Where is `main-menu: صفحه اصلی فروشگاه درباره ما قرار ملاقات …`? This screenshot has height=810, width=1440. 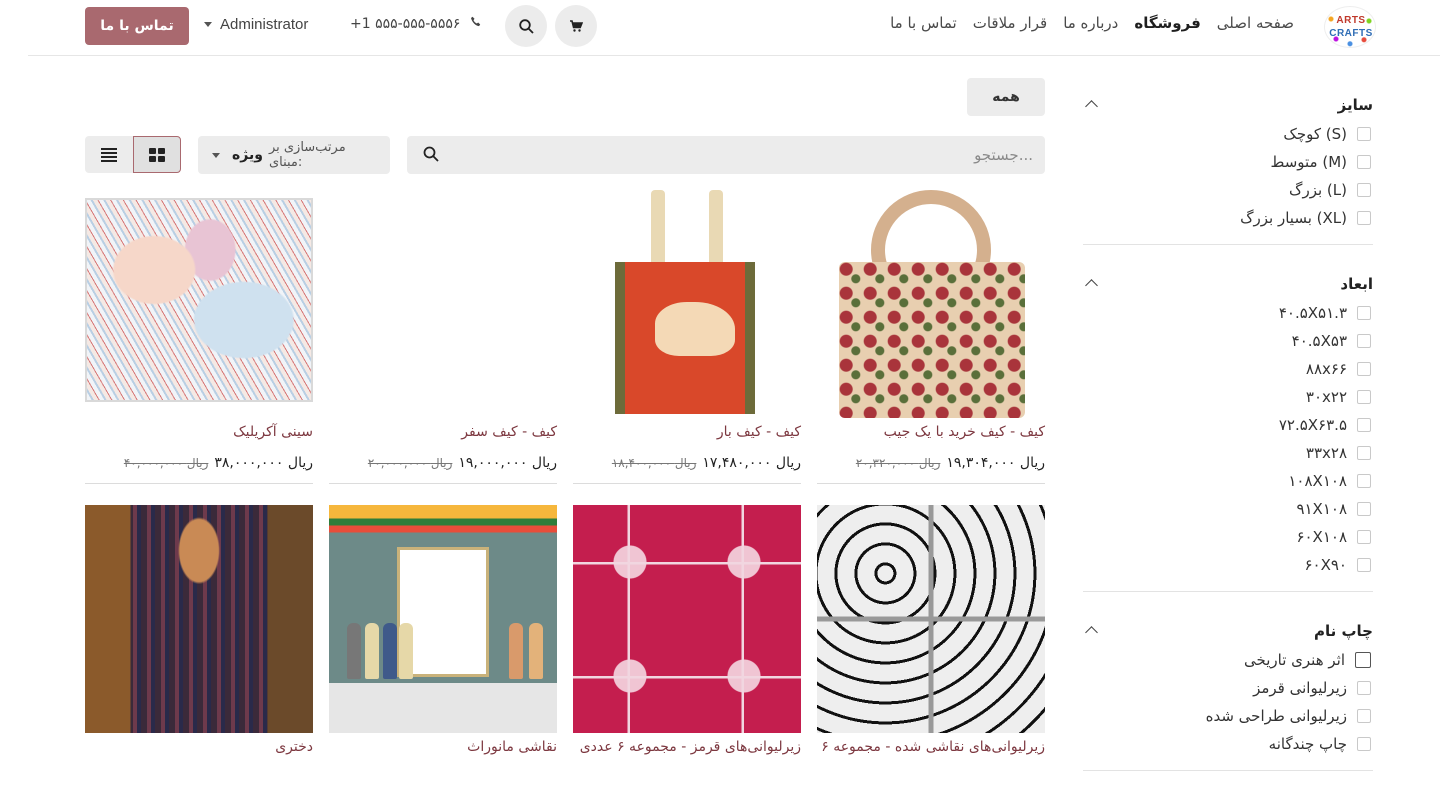
main-menu: صفحه اصلی فروشگاه درباره ما قرار ملاقات … is located at coordinates (1092, 23).